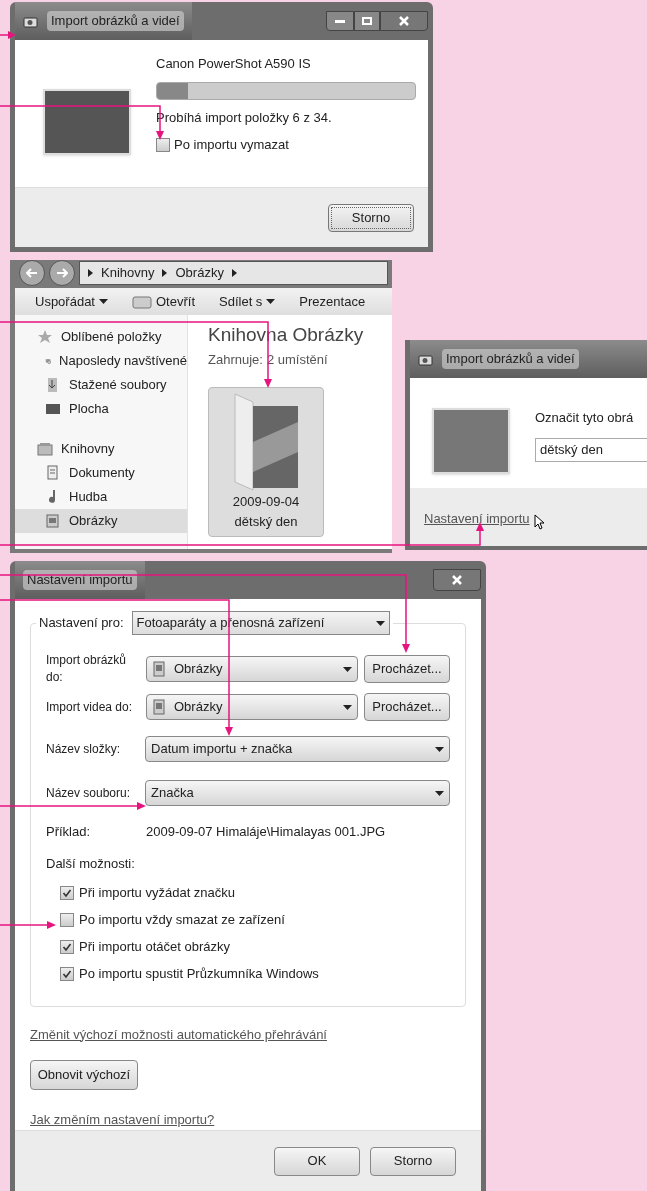  I want to click on sidebar-item: Obrázky, so click(101, 521).